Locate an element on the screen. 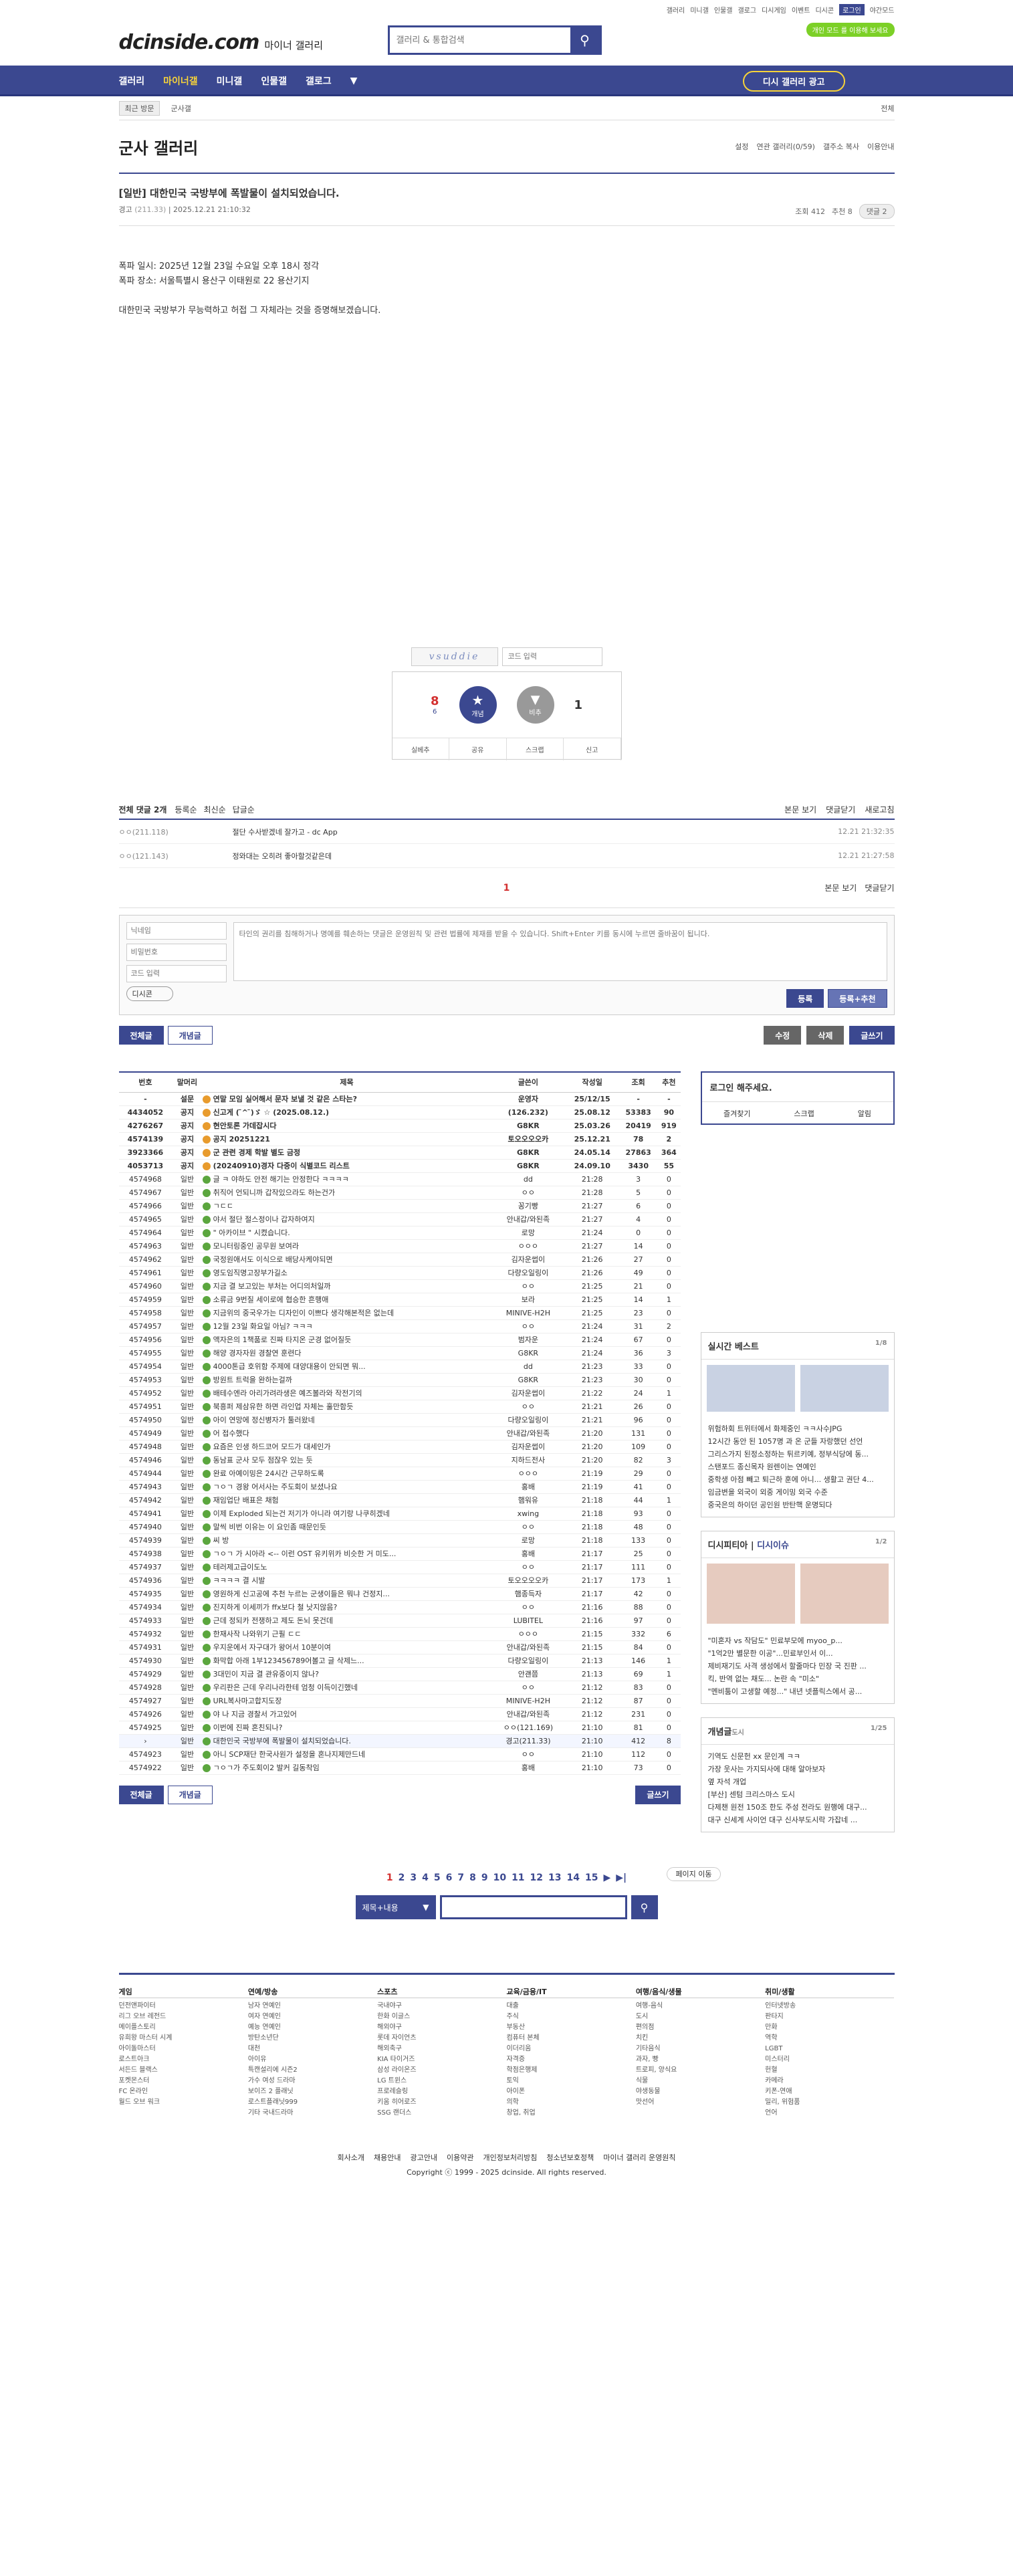  post-title-text: 이번에 진짜 혼친되나? is located at coordinates (248, 1727).